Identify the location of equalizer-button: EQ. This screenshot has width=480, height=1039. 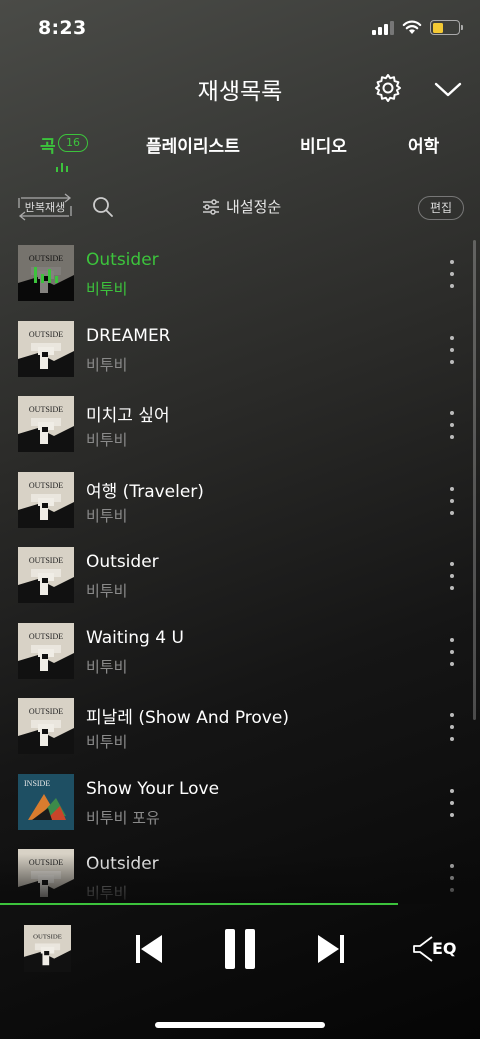
(436, 949).